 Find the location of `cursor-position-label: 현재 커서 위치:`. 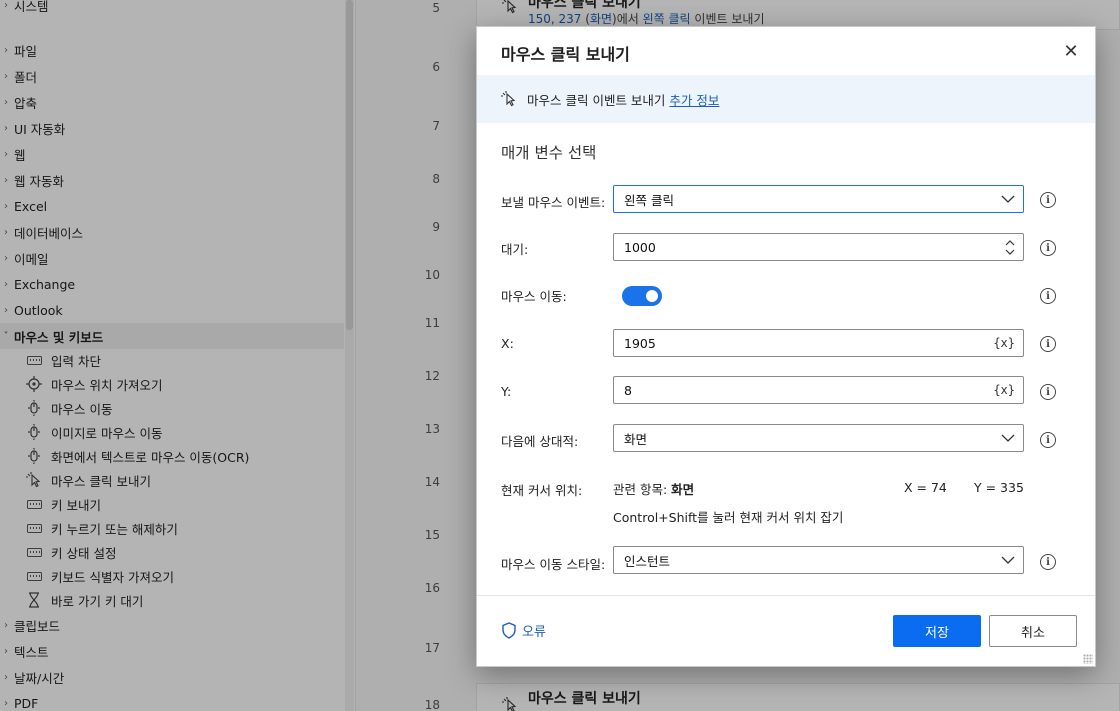

cursor-position-label: 현재 커서 위치: is located at coordinates (542, 490).